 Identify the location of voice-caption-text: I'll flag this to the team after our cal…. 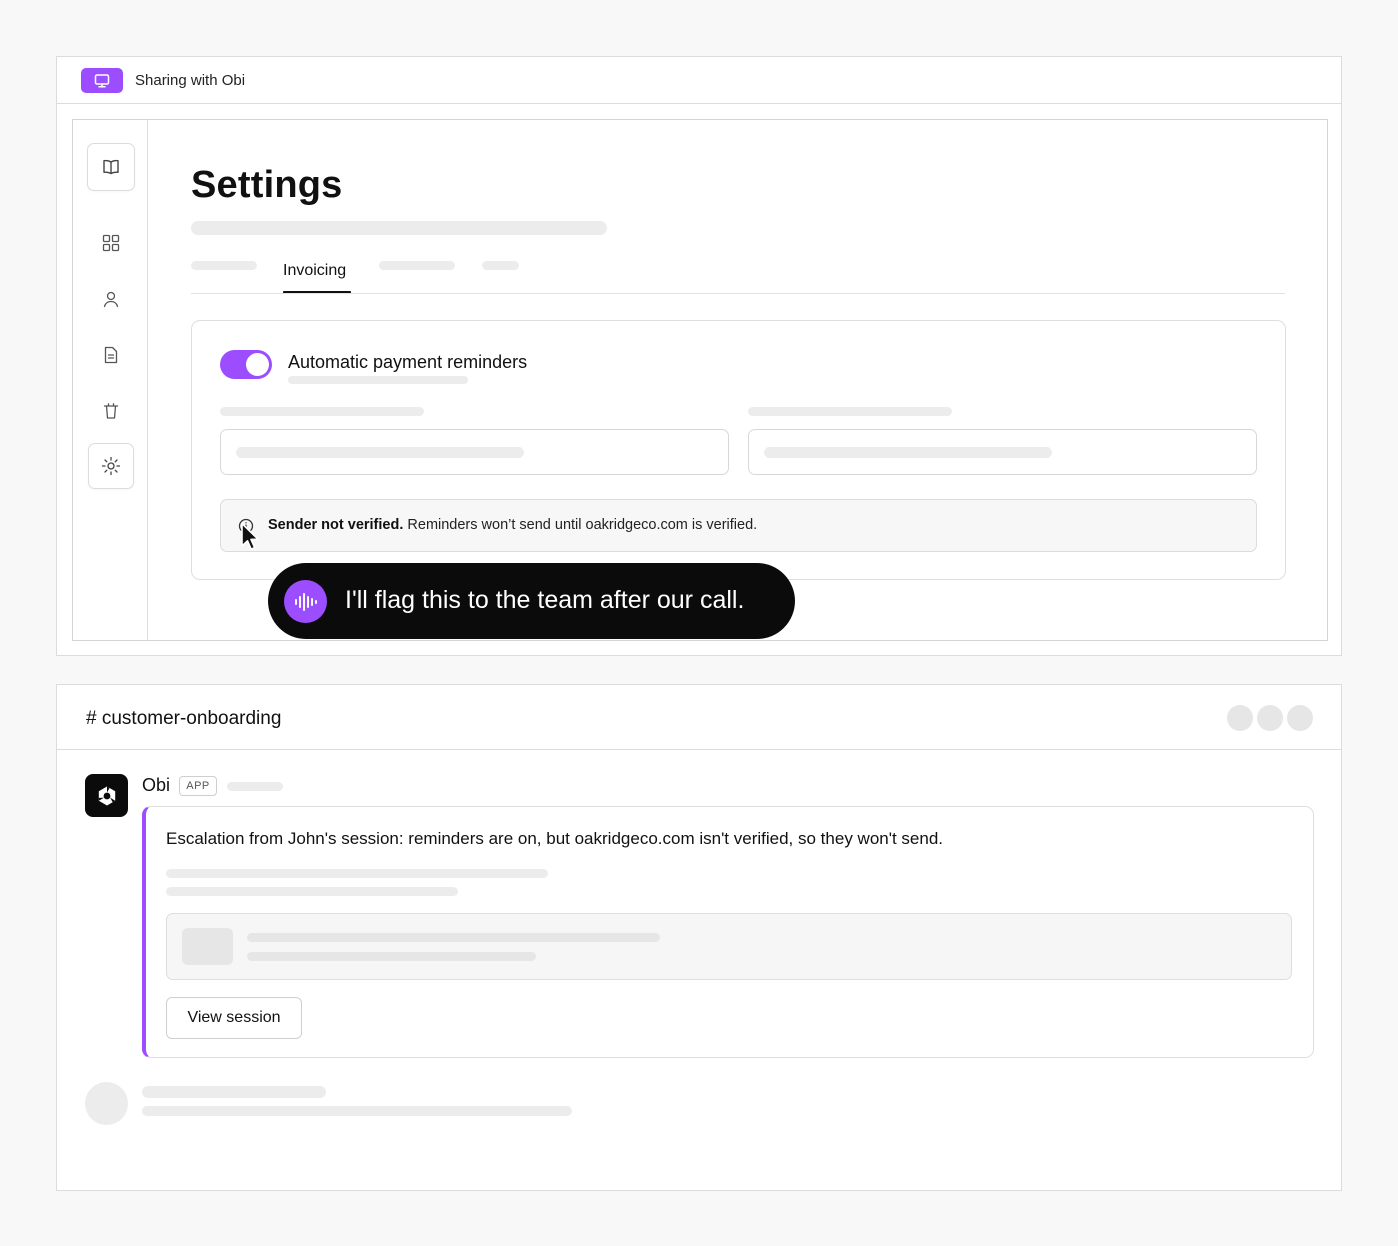
(545, 600).